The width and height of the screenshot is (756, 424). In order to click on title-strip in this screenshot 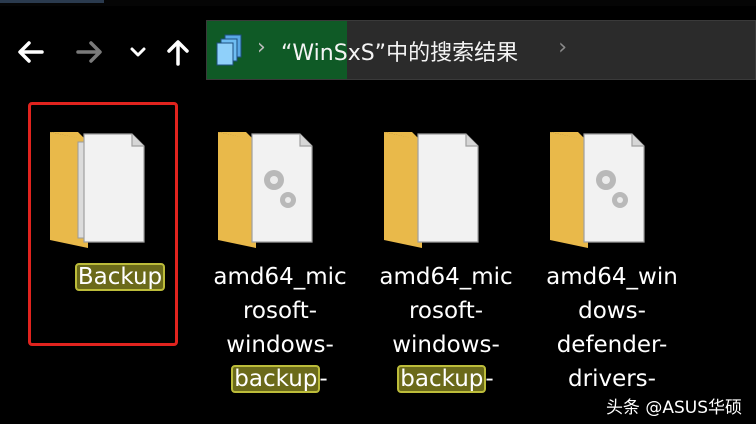, I will do `click(378, 3)`.